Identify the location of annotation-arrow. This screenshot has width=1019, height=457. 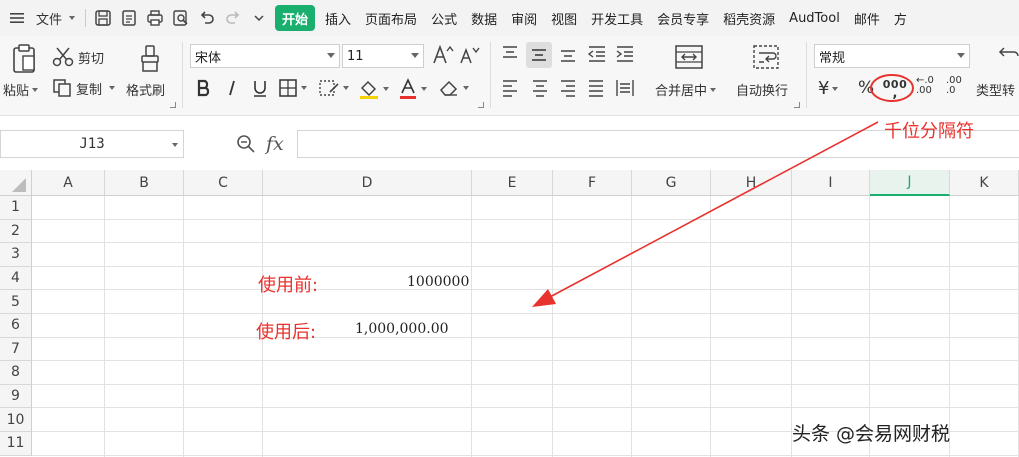
(705, 214).